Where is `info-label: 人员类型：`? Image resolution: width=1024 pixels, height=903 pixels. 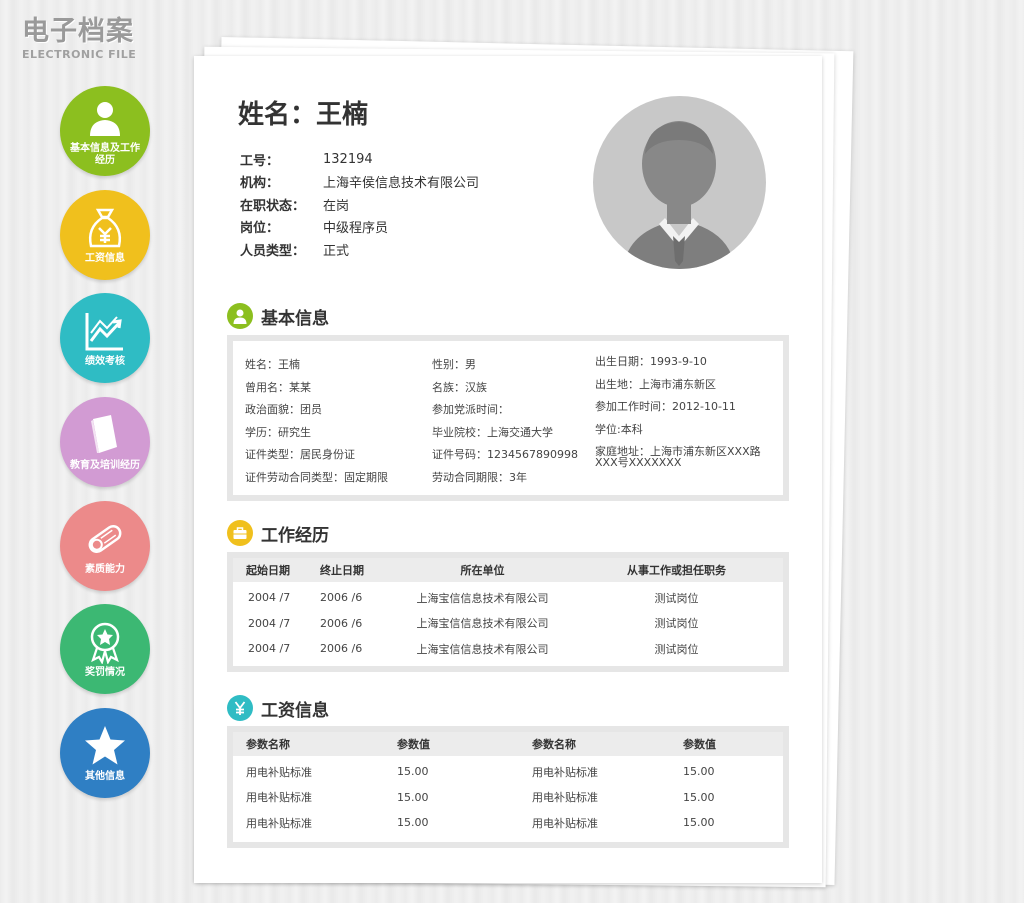 info-label: 人员类型： is located at coordinates (273, 251).